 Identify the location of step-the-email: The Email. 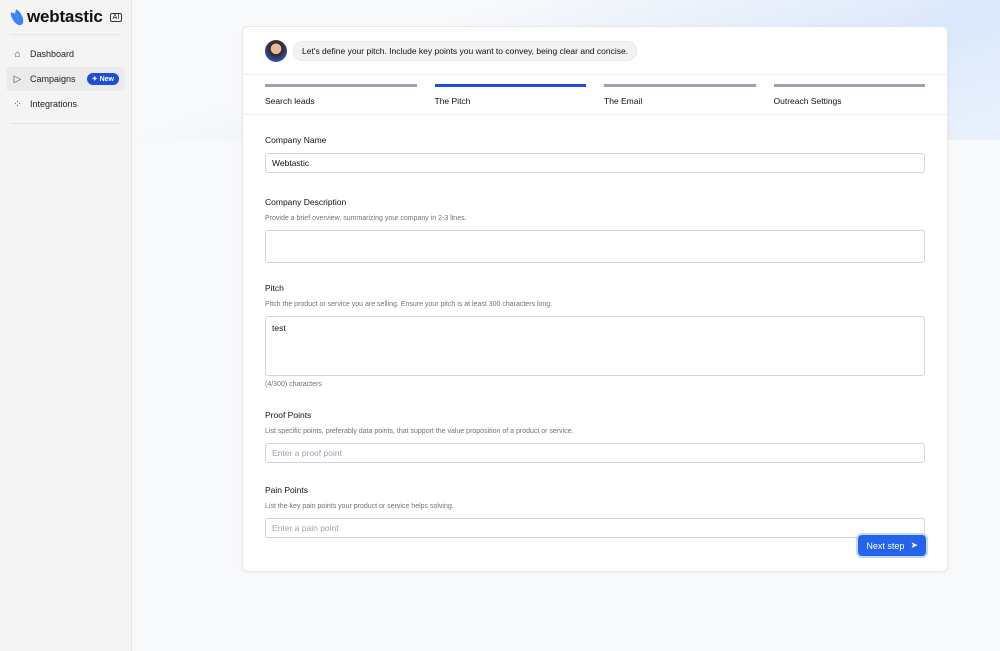
(680, 99).